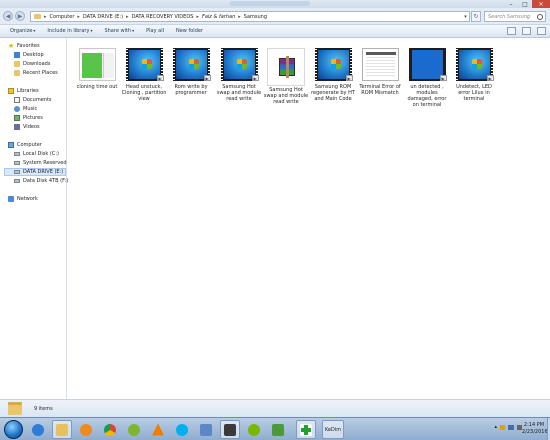  What do you see at coordinates (254, 429) in the screenshot?
I see `utorrent-icon` at bounding box center [254, 429].